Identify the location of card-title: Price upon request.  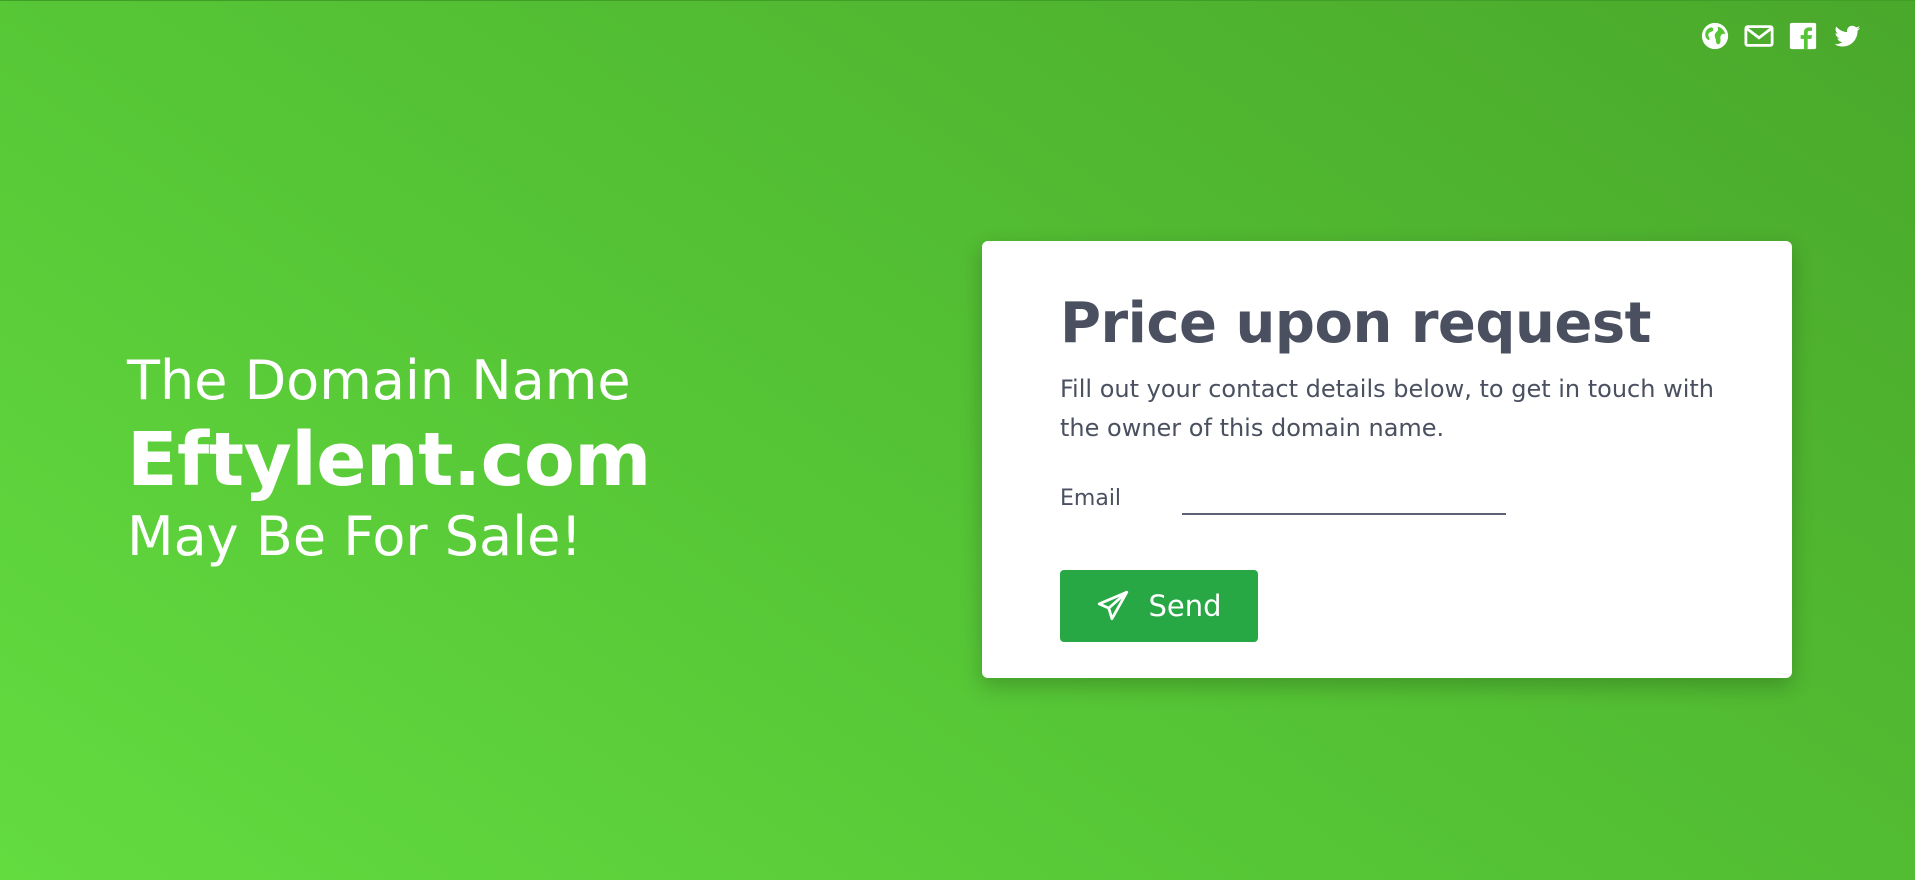
(1355, 323).